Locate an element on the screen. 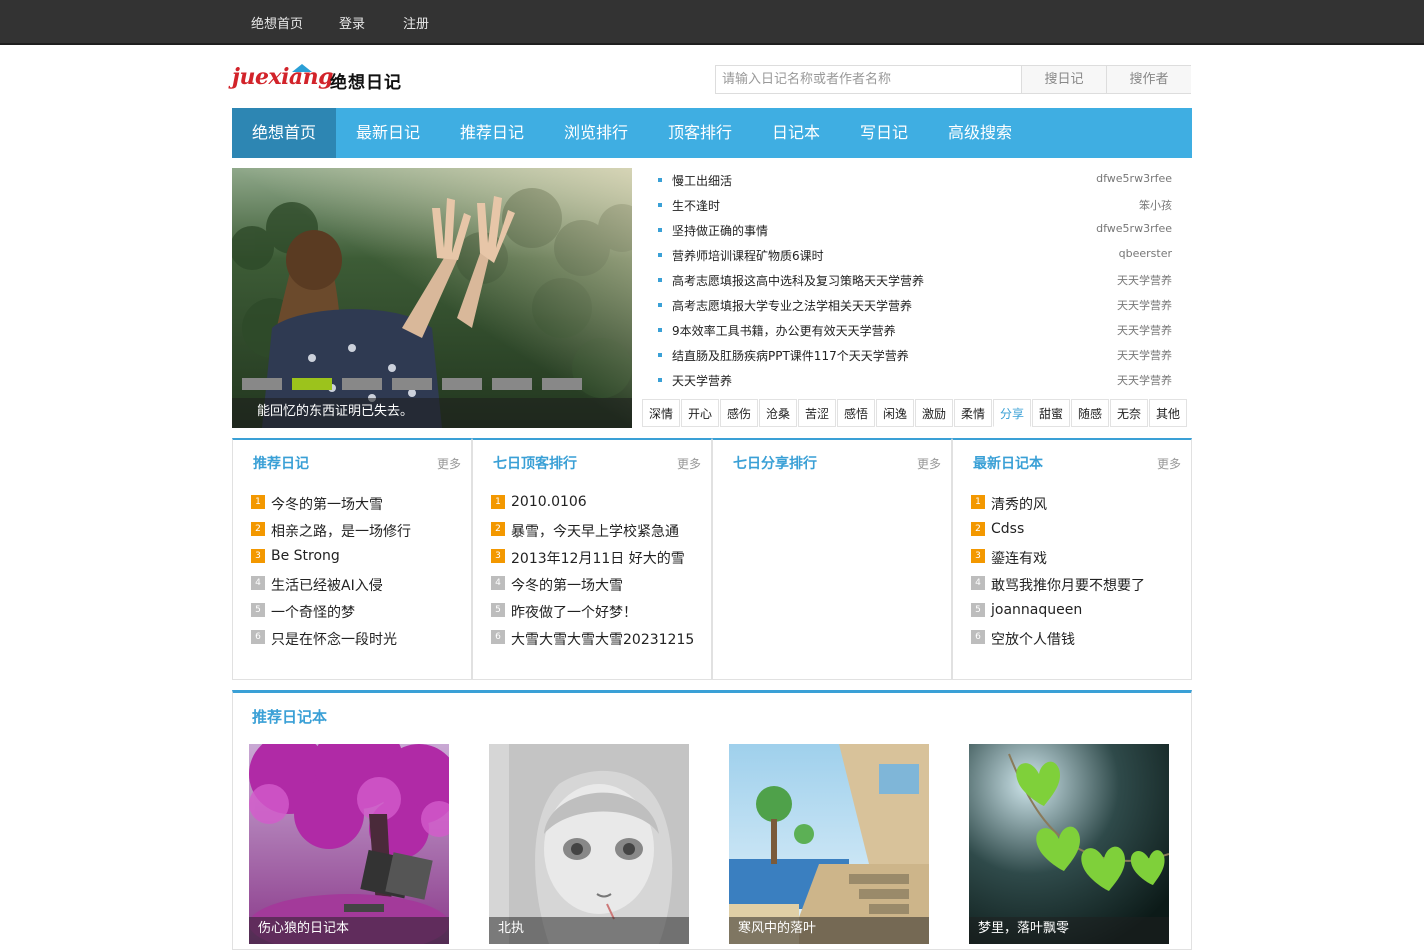 The width and height of the screenshot is (1424, 950). list-item: 6 大雪大雪大雪大雪20231215 is located at coordinates (598, 639).